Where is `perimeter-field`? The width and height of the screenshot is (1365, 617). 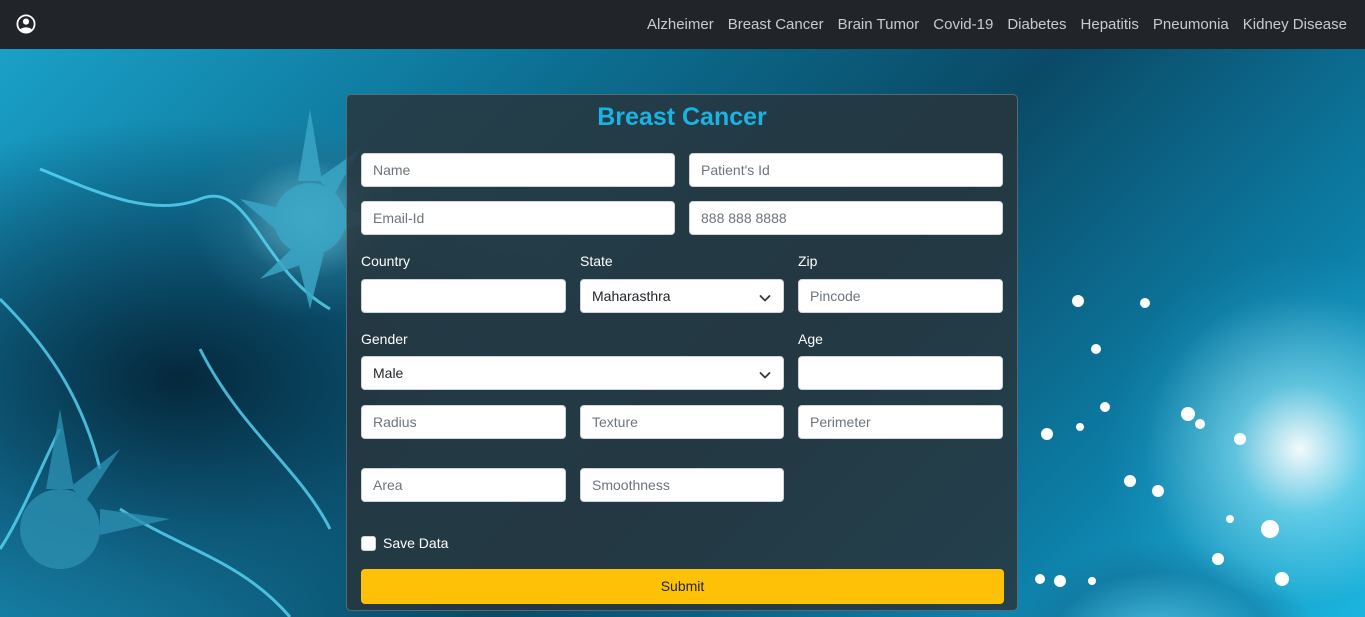
perimeter-field is located at coordinates (900, 422).